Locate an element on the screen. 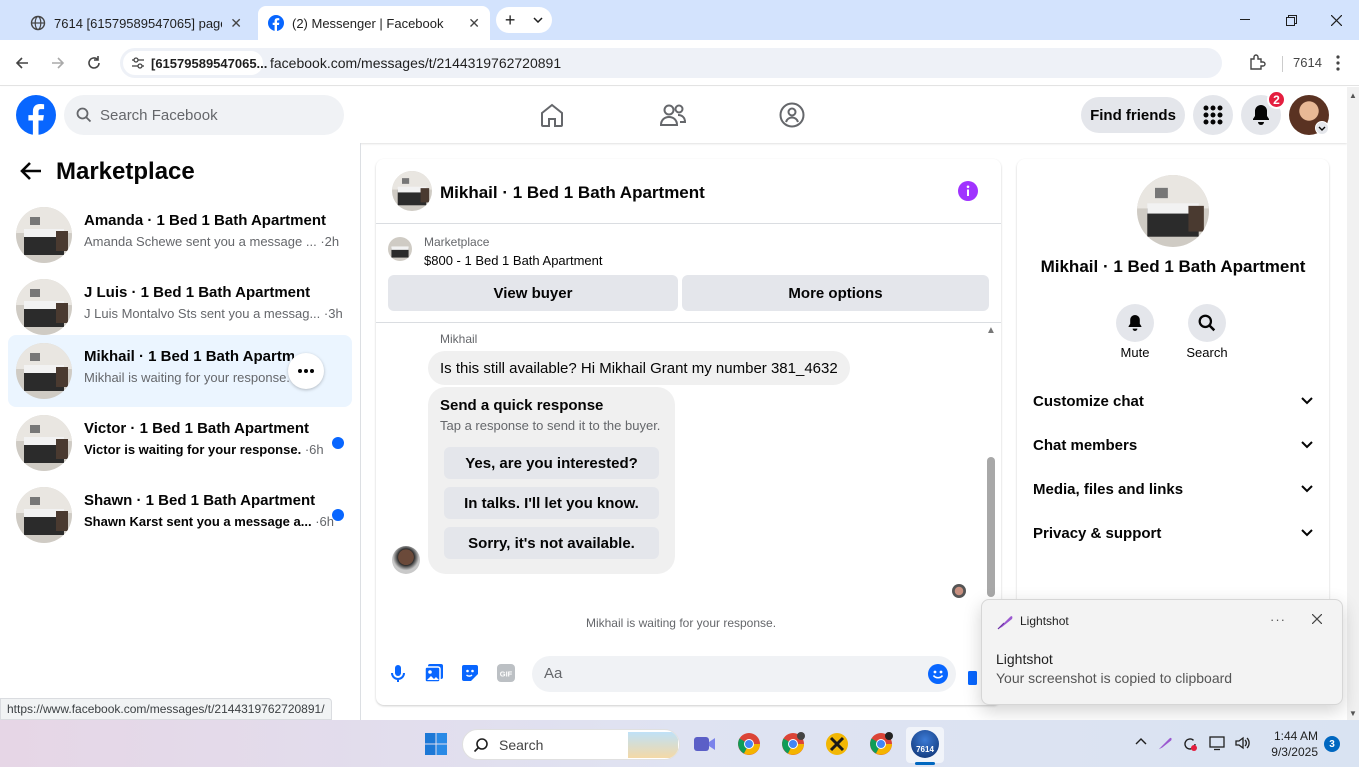 This screenshot has height=767, width=1359. quick-response-not-available: Sorry, it's not available. is located at coordinates (551, 543).